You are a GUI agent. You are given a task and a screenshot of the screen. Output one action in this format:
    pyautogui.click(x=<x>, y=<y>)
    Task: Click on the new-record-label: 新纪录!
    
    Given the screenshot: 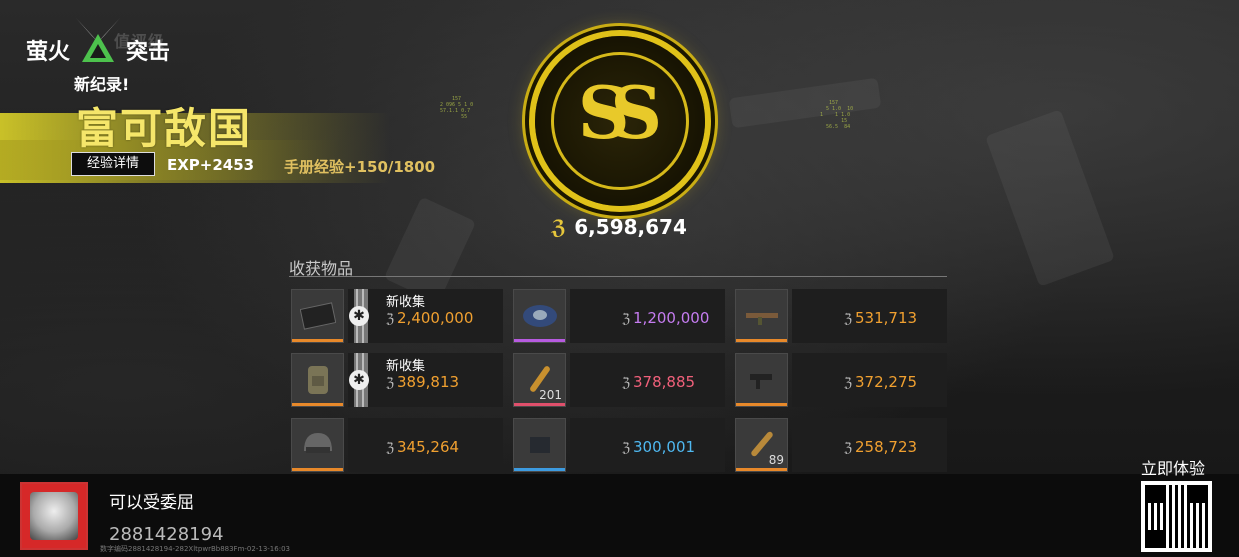 What is the action you would take?
    pyautogui.click(x=102, y=84)
    